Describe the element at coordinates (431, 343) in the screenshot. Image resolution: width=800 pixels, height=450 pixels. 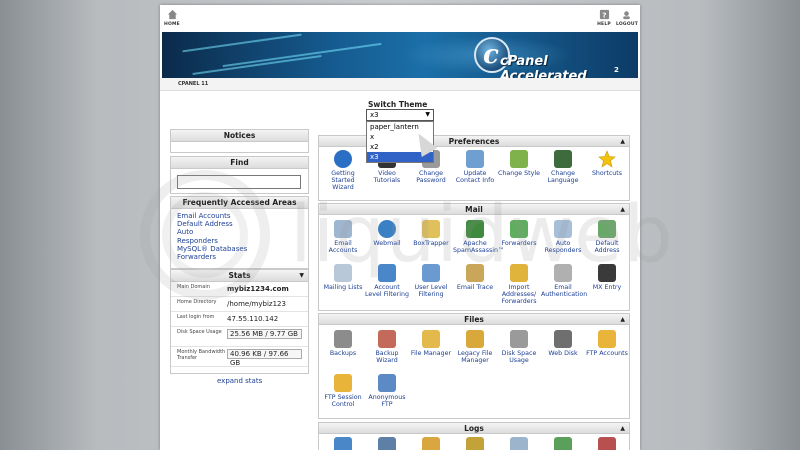
I see `file-manager: File Manager` at that location.